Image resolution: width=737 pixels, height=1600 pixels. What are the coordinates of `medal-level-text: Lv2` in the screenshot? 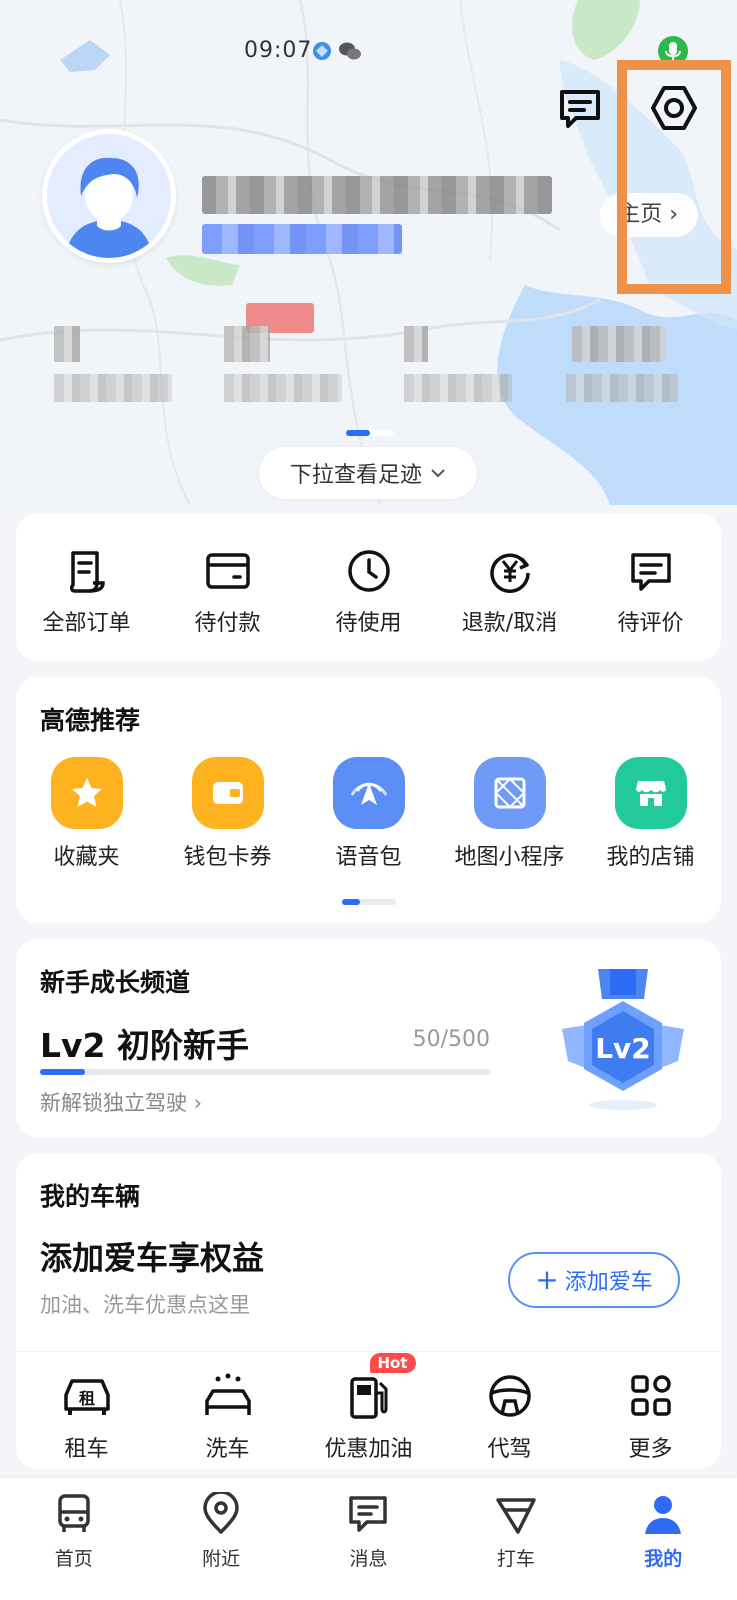 It's located at (623, 1048).